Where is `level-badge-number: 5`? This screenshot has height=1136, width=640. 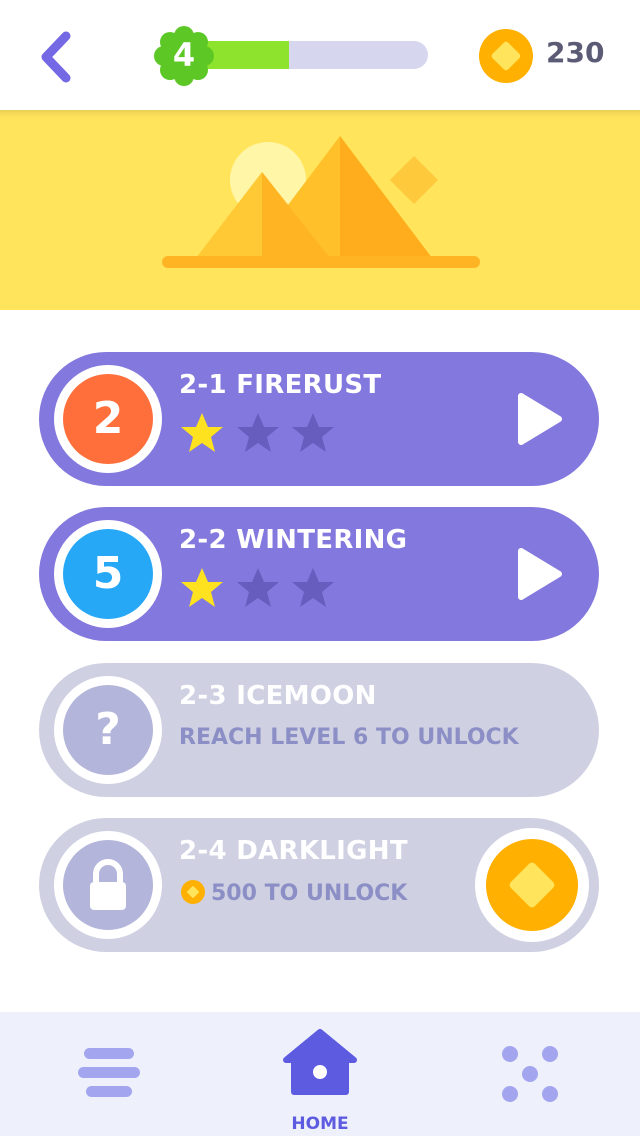
level-badge-number: 5 is located at coordinates (108, 574).